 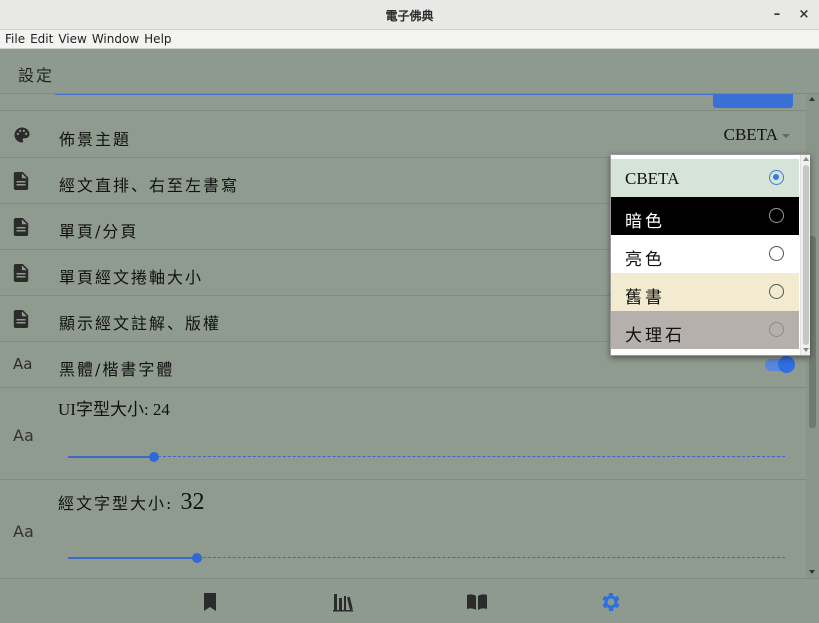 I want to click on minimize-button: –, so click(x=777, y=15).